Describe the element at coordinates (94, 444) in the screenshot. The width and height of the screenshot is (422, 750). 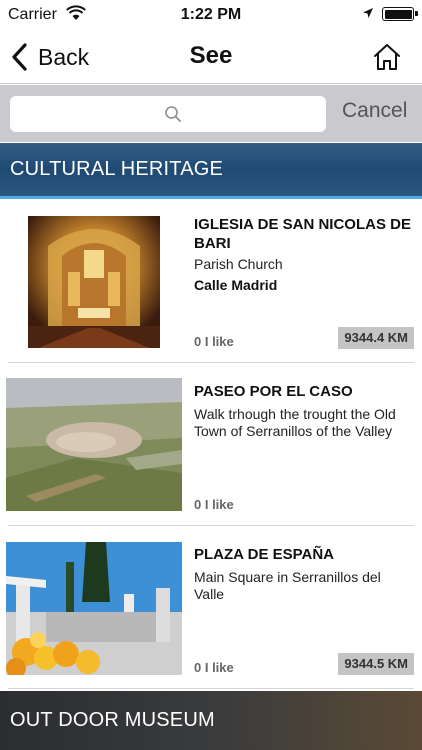
I see `aerial-town-thumbnail` at that location.